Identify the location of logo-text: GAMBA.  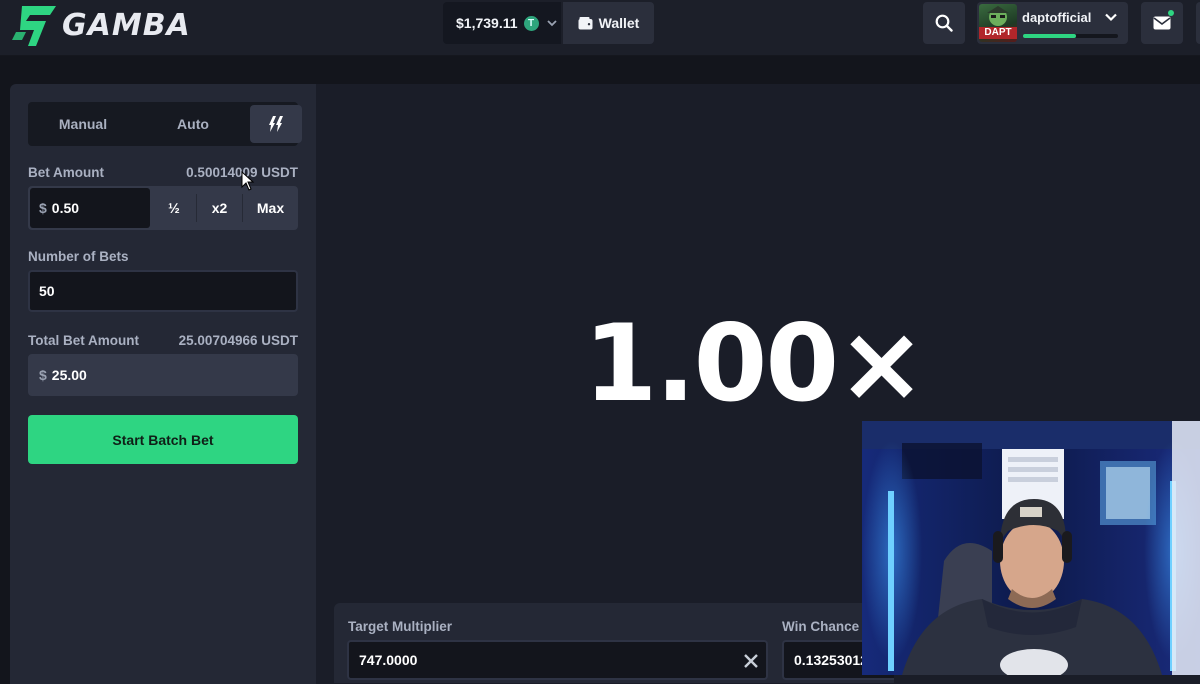
(126, 25).